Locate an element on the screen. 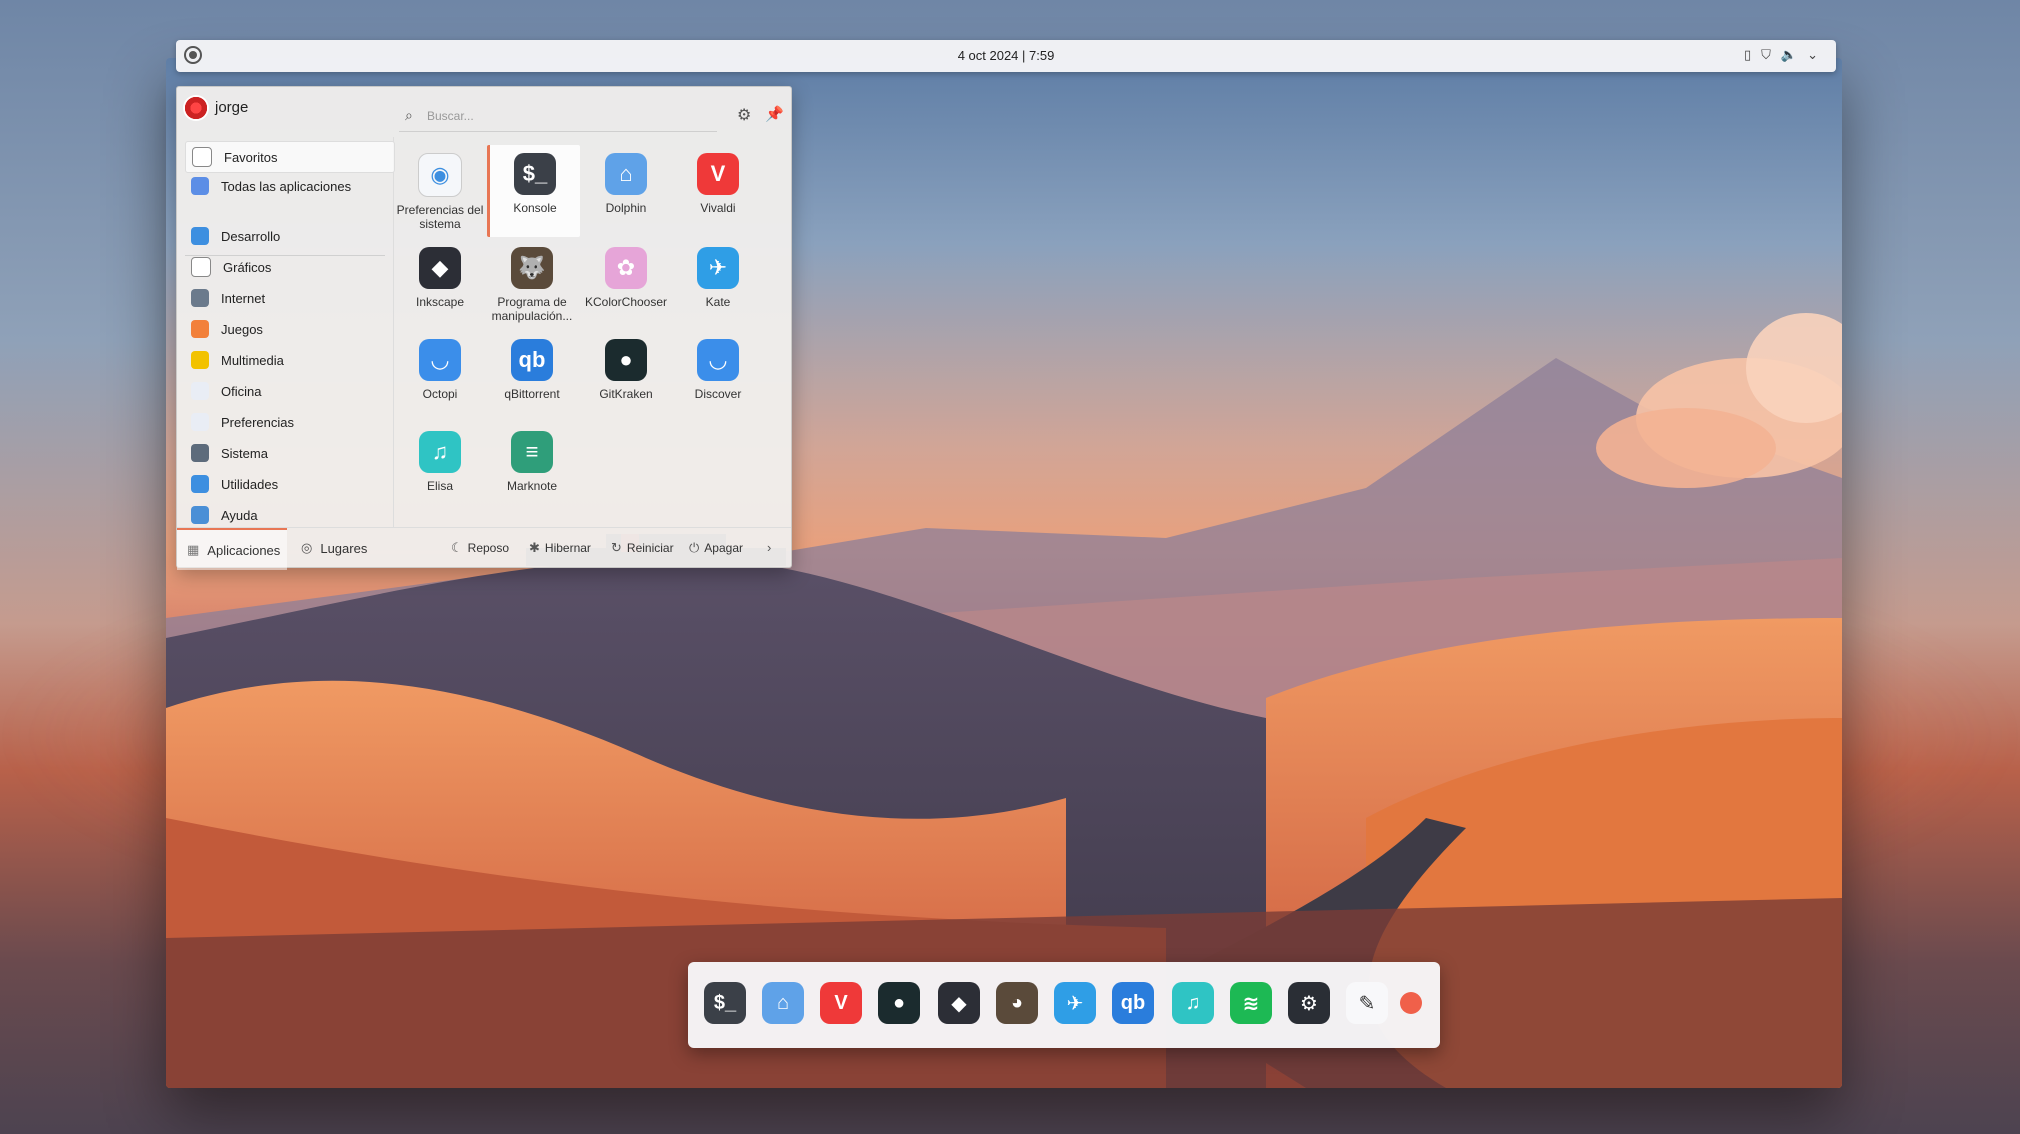  app-tile: $_ Konsole is located at coordinates (533, 191).